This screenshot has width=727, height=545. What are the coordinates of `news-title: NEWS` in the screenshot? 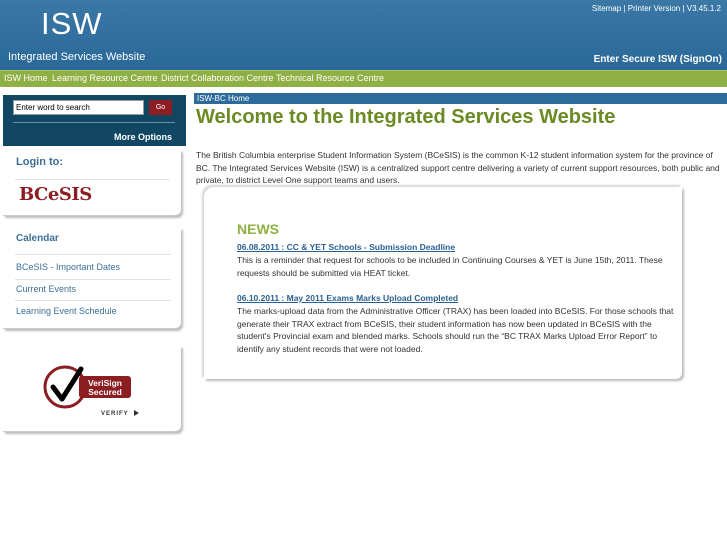 It's located at (258, 229).